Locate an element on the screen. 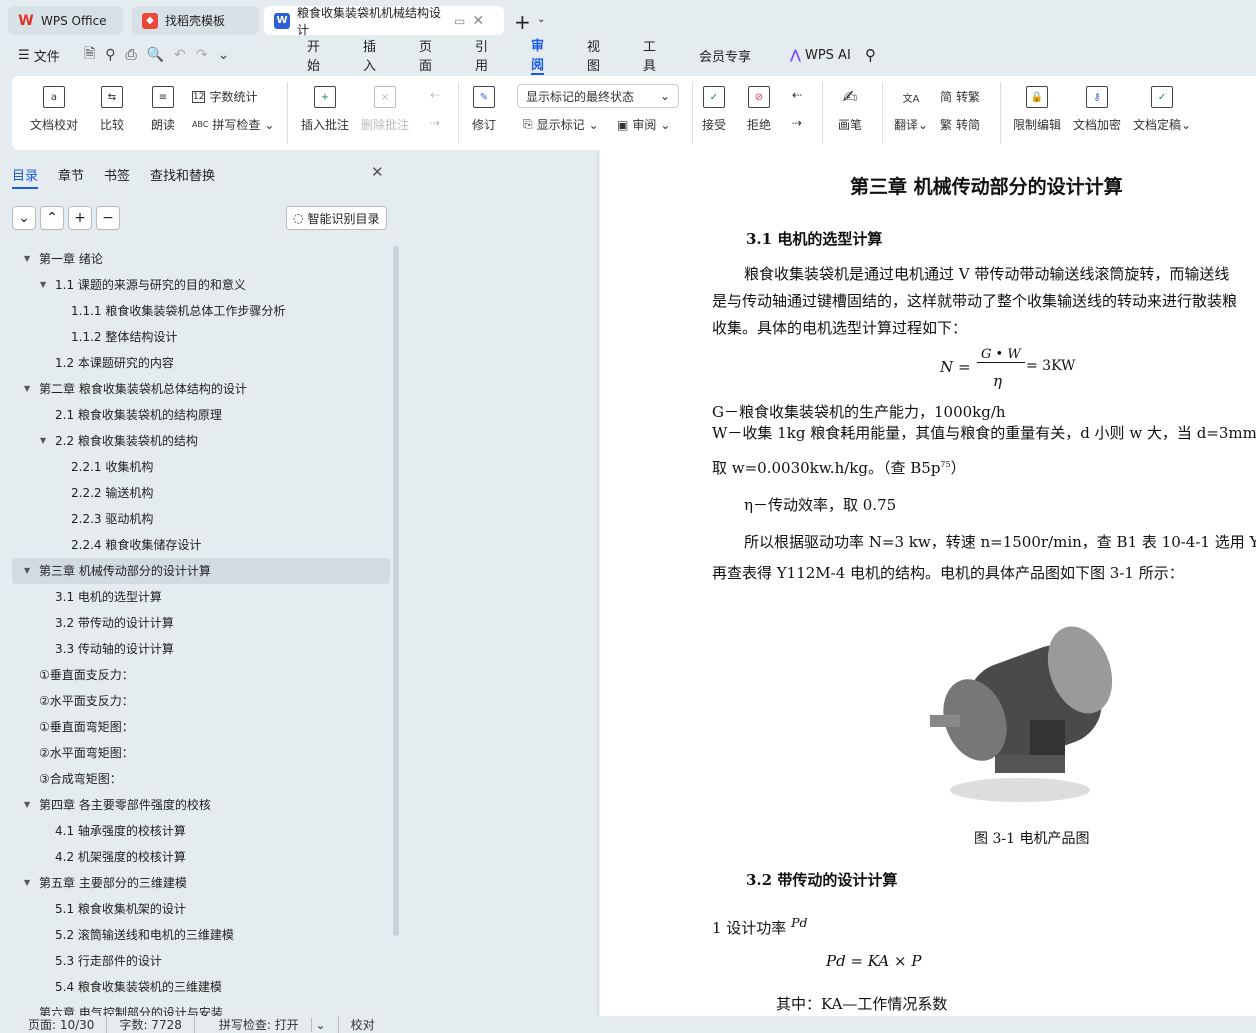 The height and width of the screenshot is (1033, 1256). pen-button: ✍ 画笔 is located at coordinates (850, 109).